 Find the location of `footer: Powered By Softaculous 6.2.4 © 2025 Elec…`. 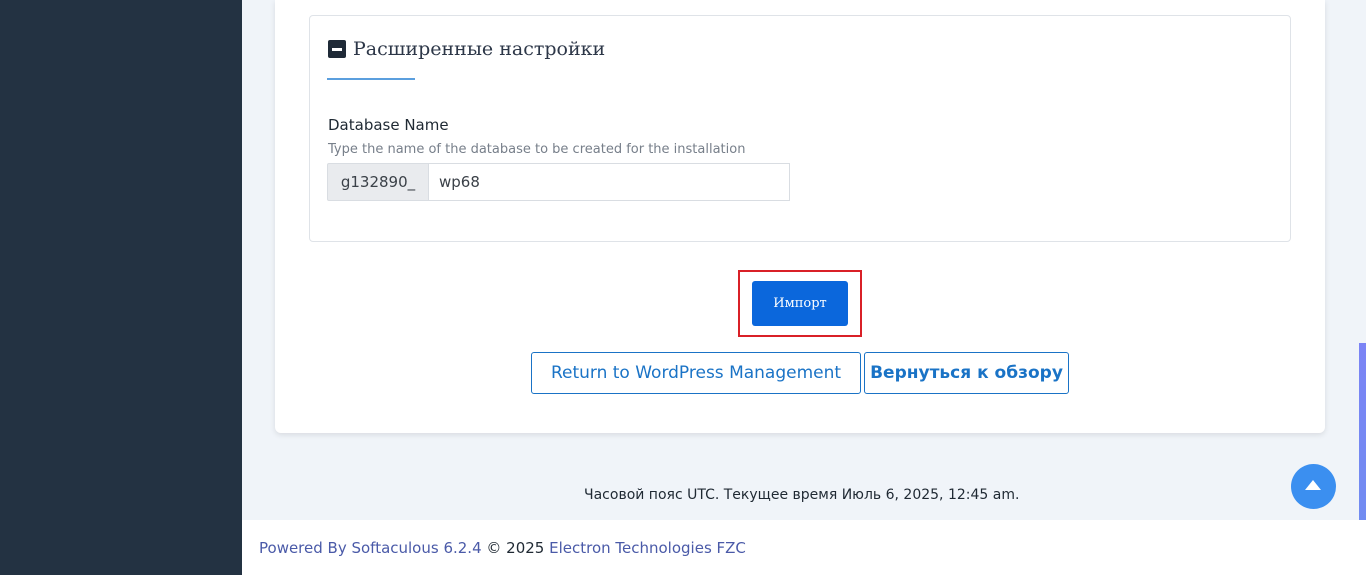

footer: Powered By Softaculous 6.2.4 © 2025 Elec… is located at coordinates (804, 547).